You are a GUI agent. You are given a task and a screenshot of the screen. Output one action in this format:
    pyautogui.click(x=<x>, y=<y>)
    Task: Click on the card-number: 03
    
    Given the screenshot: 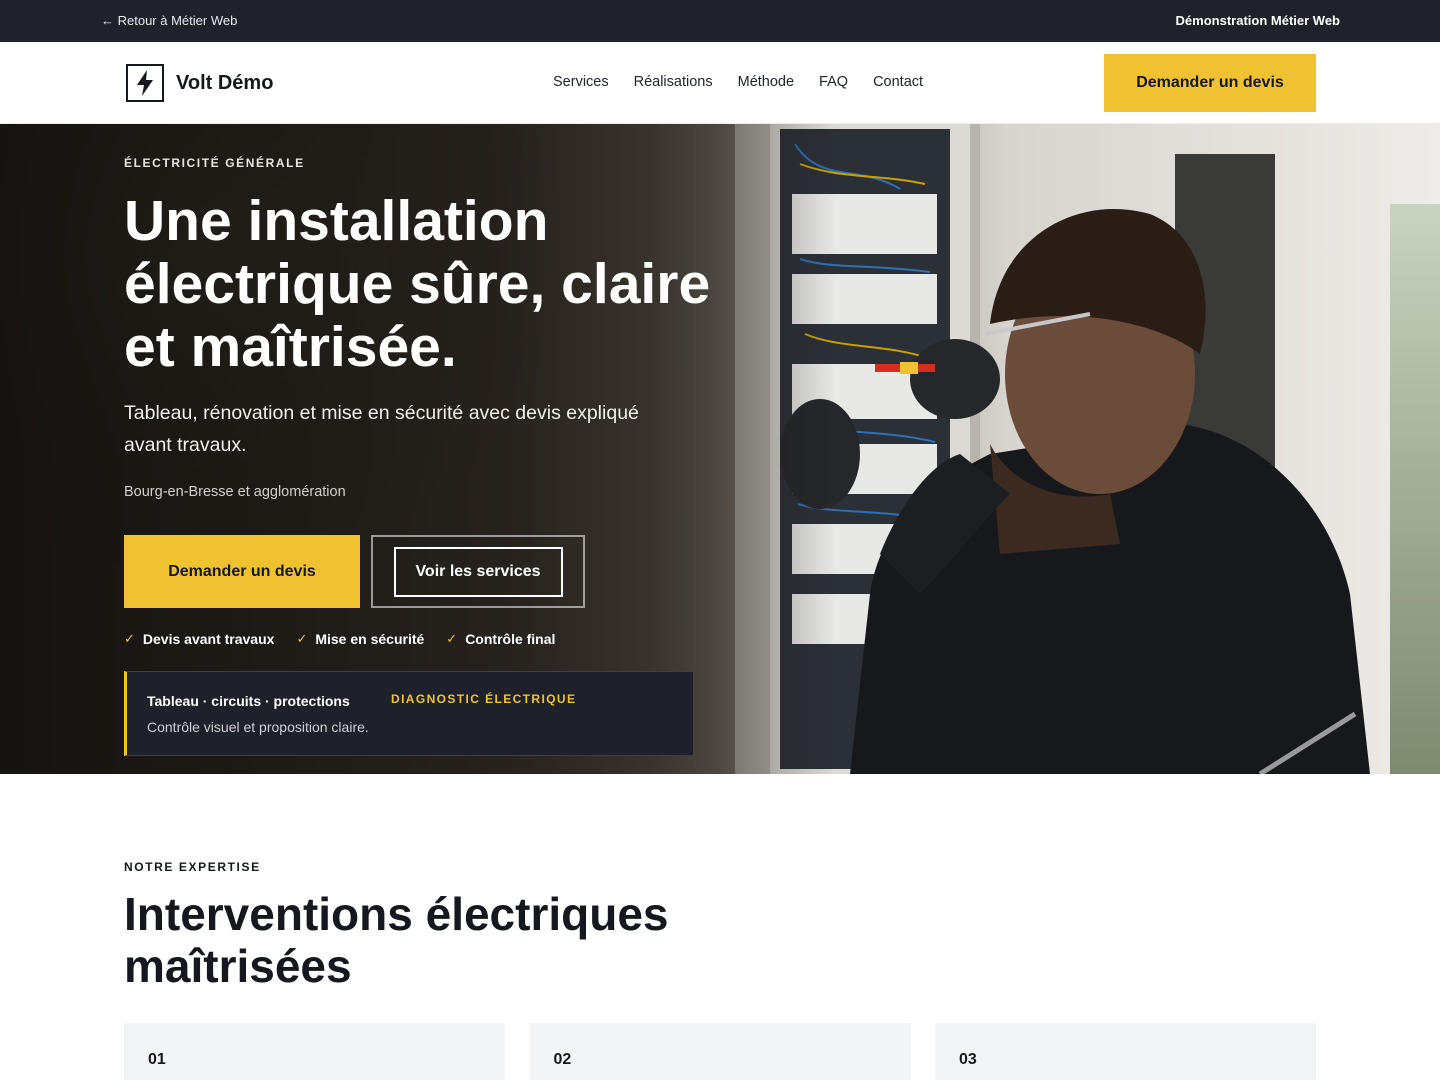 What is the action you would take?
    pyautogui.click(x=968, y=1059)
    